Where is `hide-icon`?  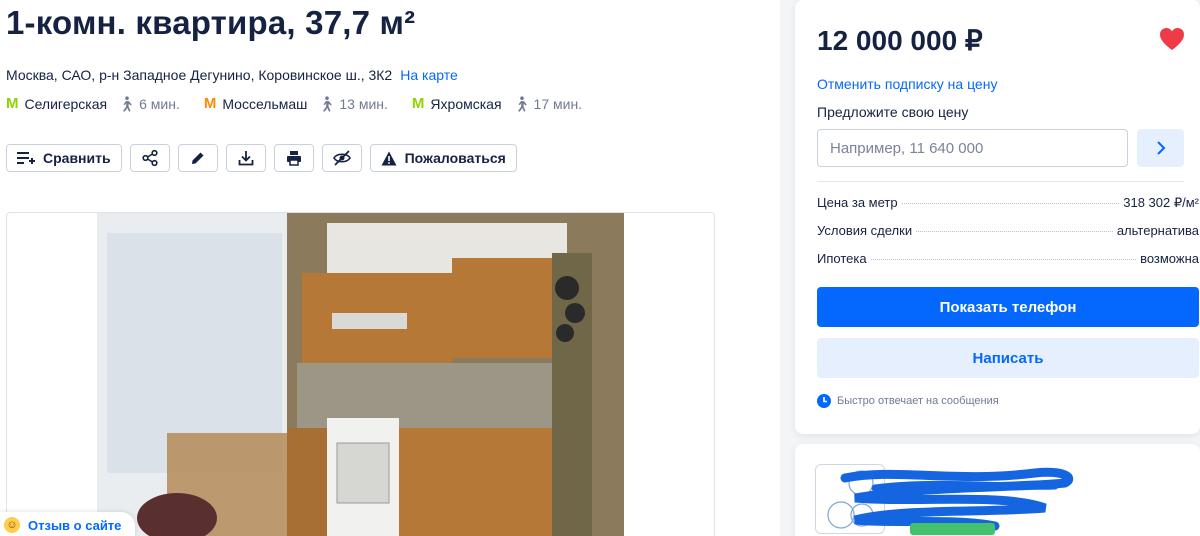
hide-icon is located at coordinates (341, 158).